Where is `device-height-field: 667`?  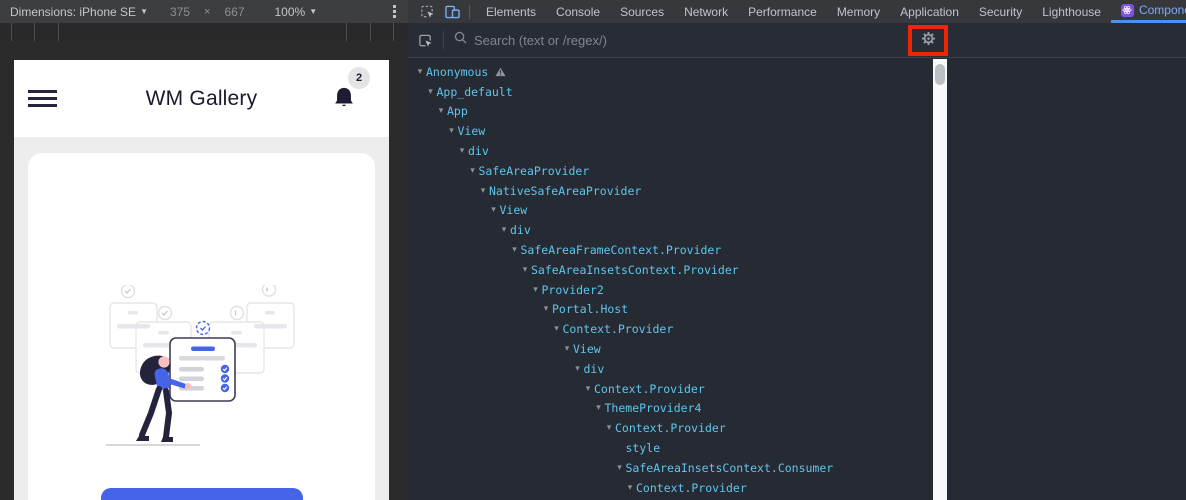 device-height-field: 667 is located at coordinates (234, 12).